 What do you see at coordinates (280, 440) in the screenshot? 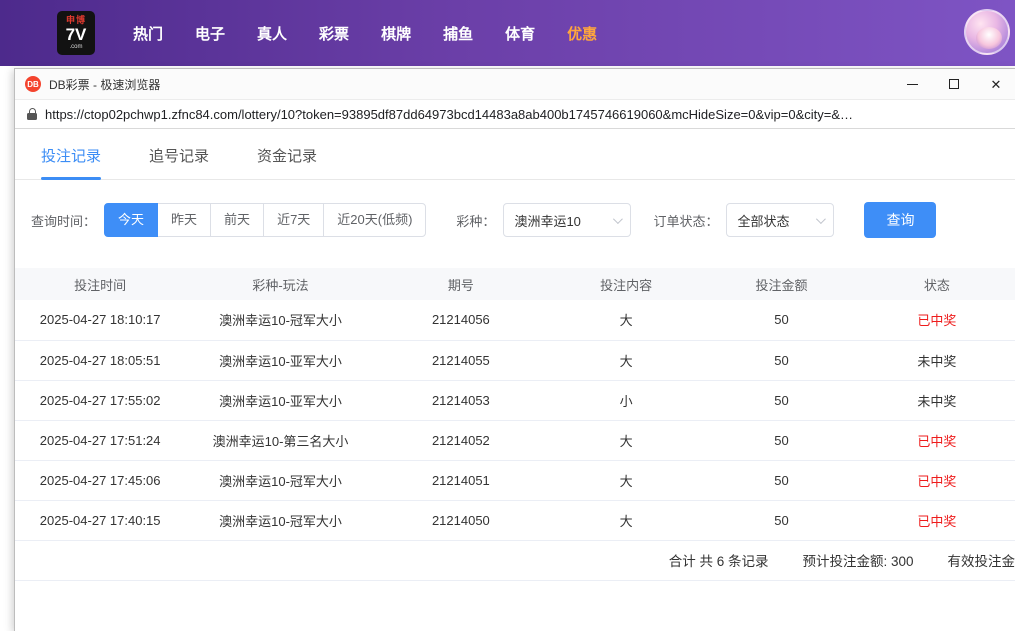
I see `game-play: 澳洲幸运10-第三名大小` at bounding box center [280, 440].